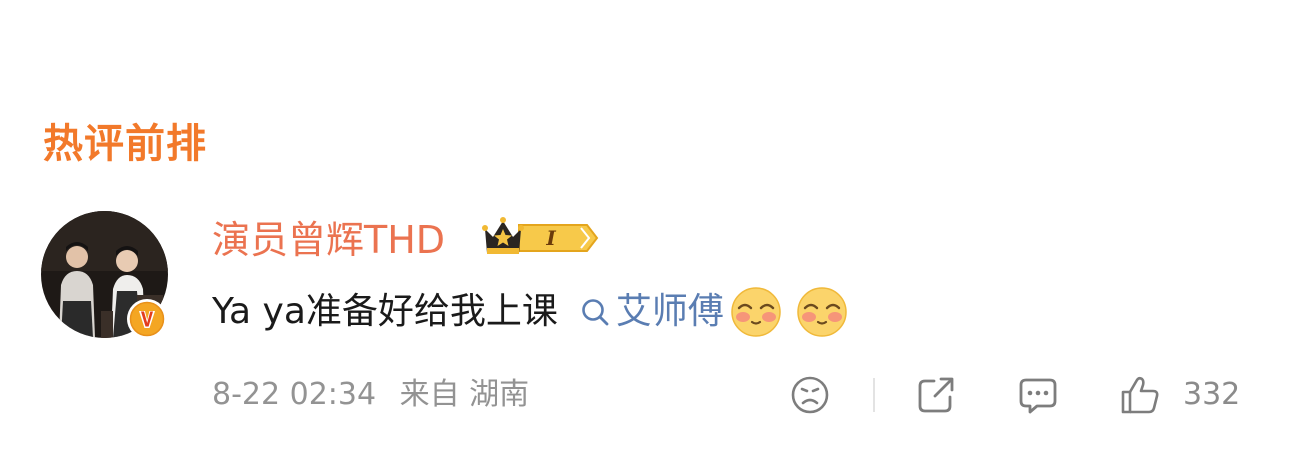 Image resolution: width=1290 pixels, height=458 pixels. I want to click on comment-source: 来自 湖南, so click(464, 394).